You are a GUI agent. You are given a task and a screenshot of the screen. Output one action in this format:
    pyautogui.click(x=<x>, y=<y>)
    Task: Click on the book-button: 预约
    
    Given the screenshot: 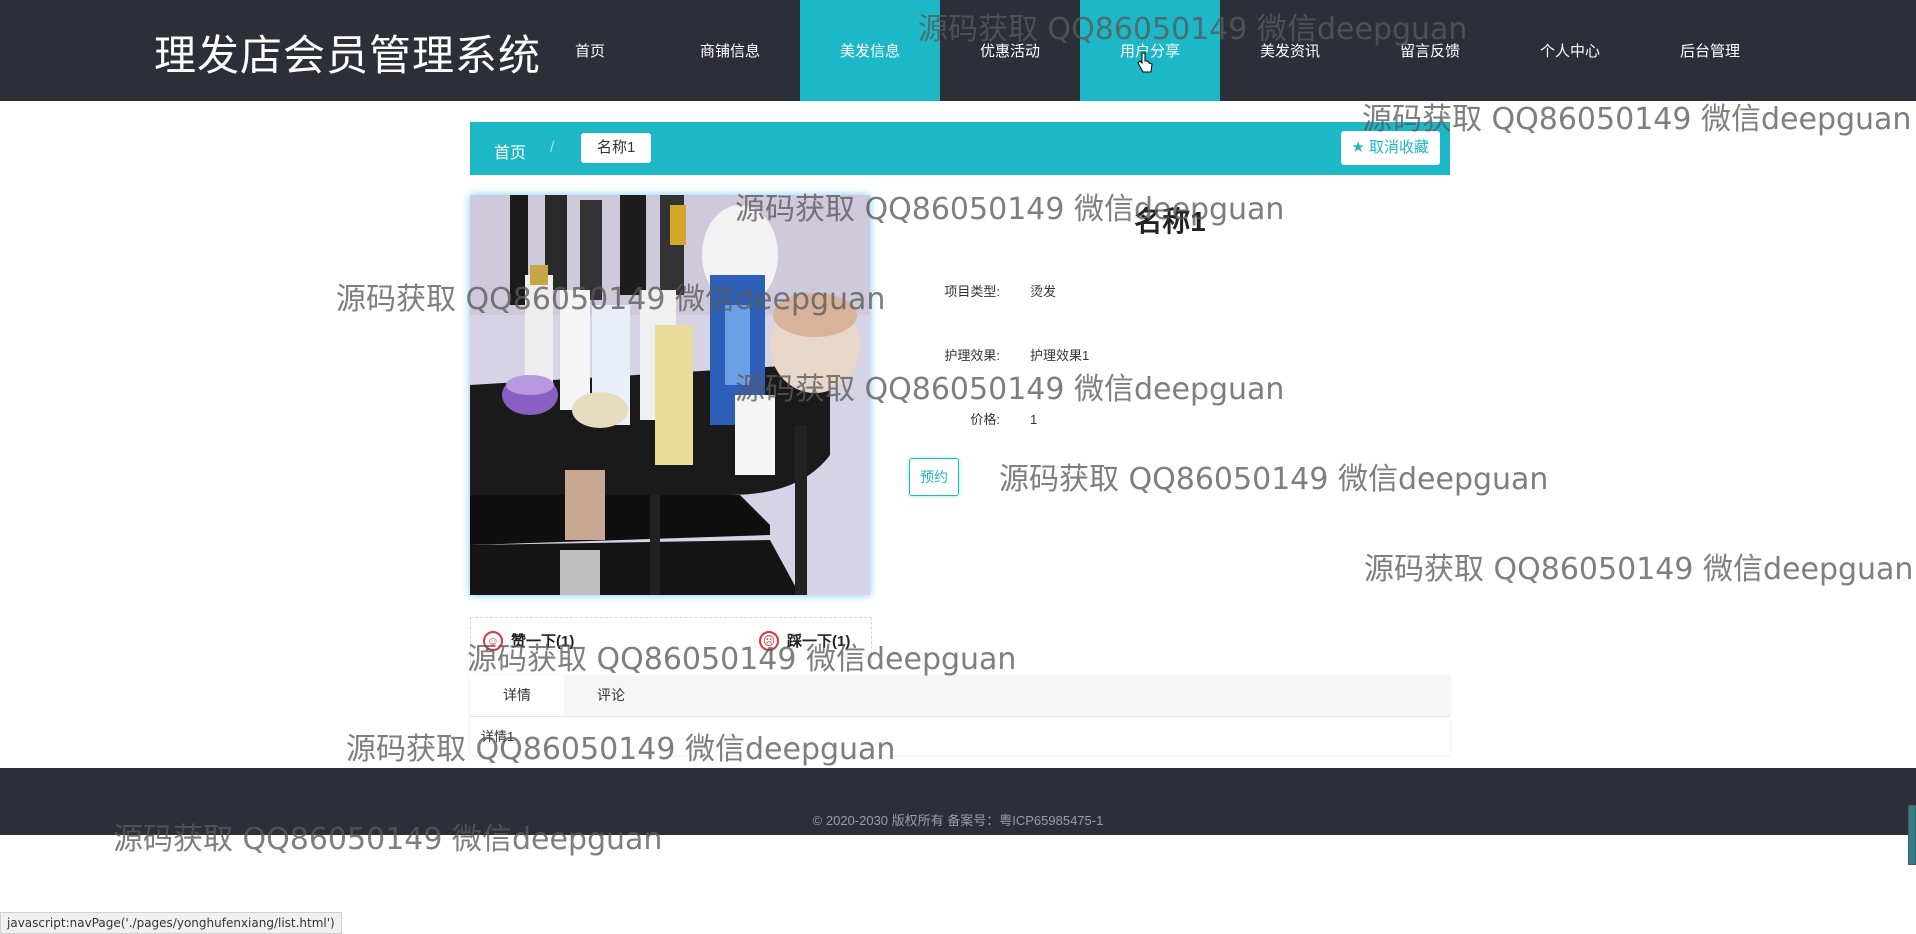 What is the action you would take?
    pyautogui.click(x=934, y=477)
    